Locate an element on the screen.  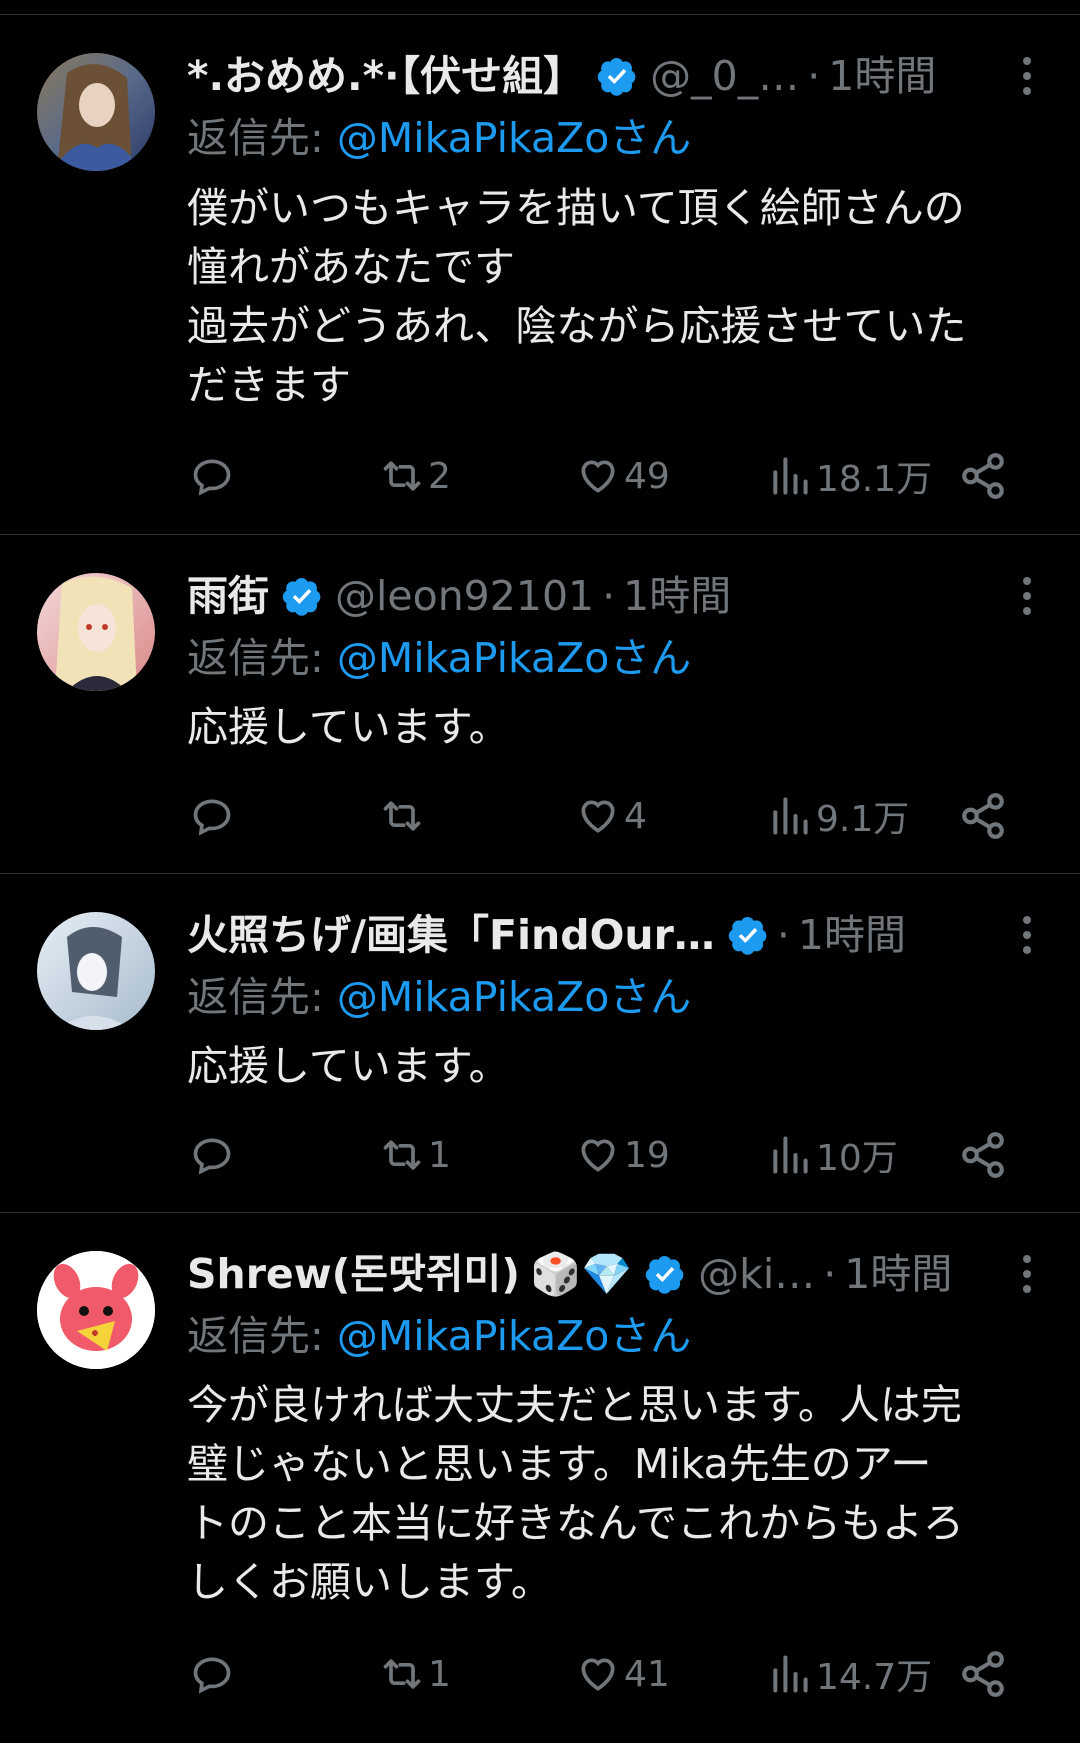
views-button: 10万 is located at coordinates (833, 1155).